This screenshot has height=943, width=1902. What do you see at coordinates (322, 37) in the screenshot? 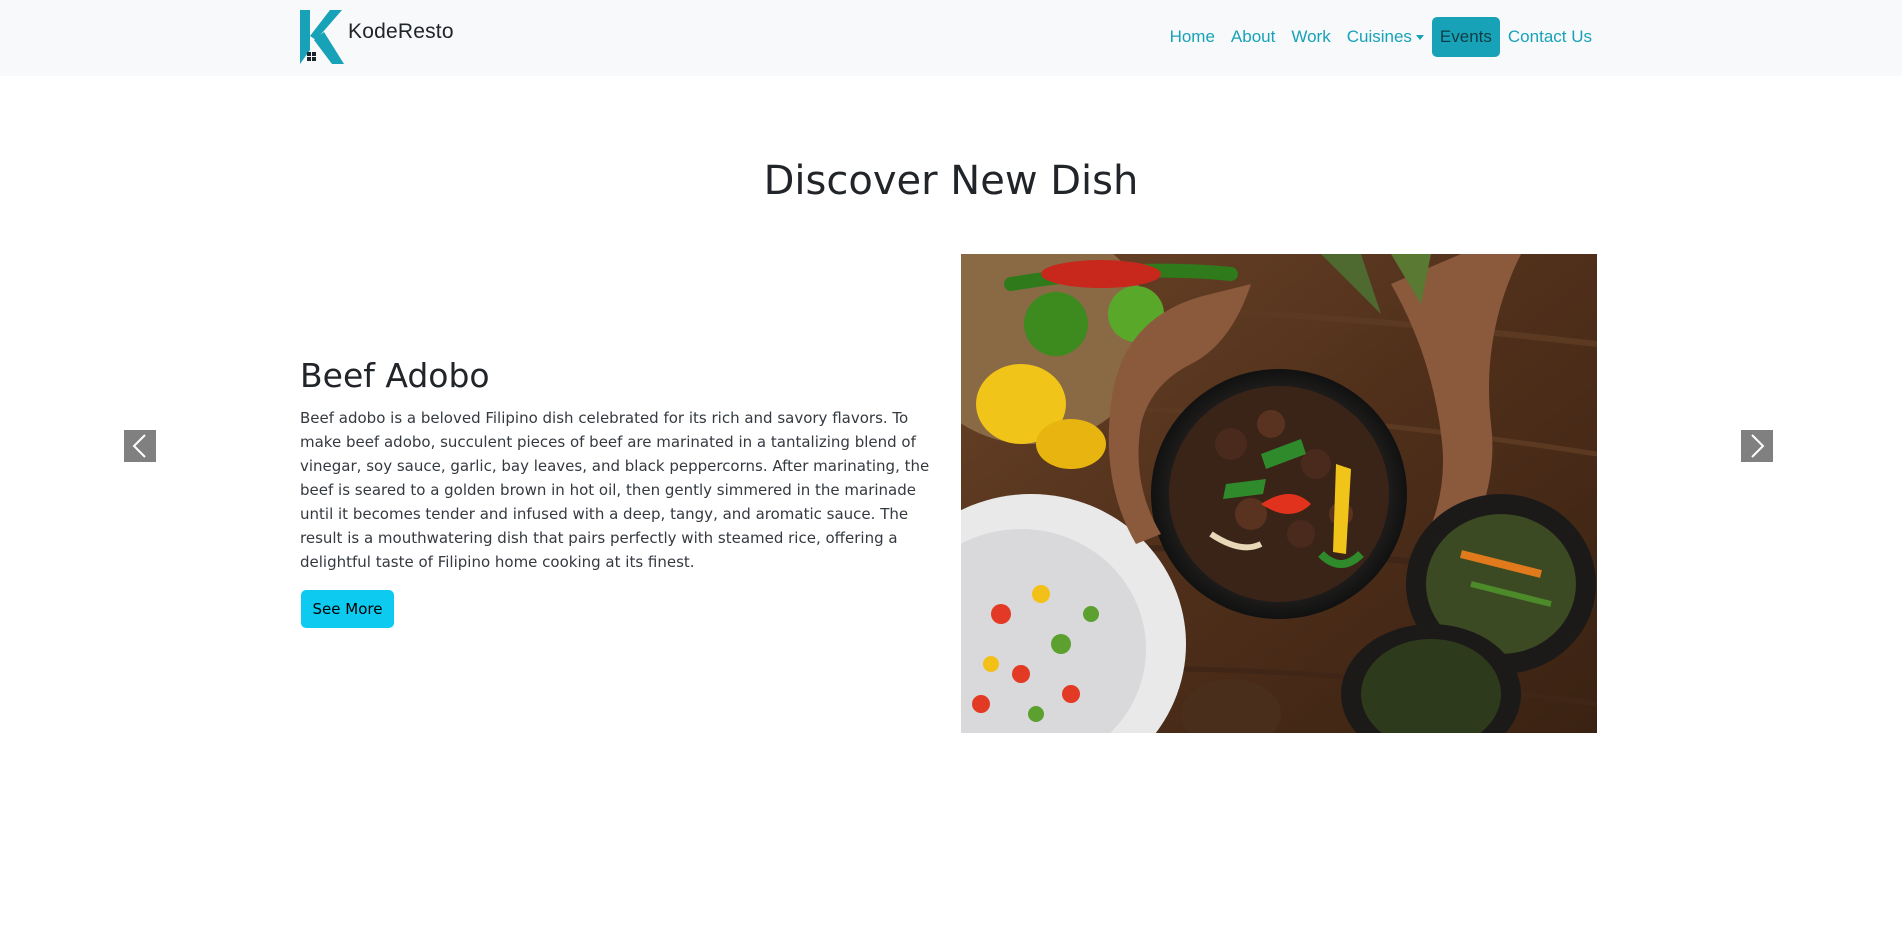
I see `k-logo-icon` at bounding box center [322, 37].